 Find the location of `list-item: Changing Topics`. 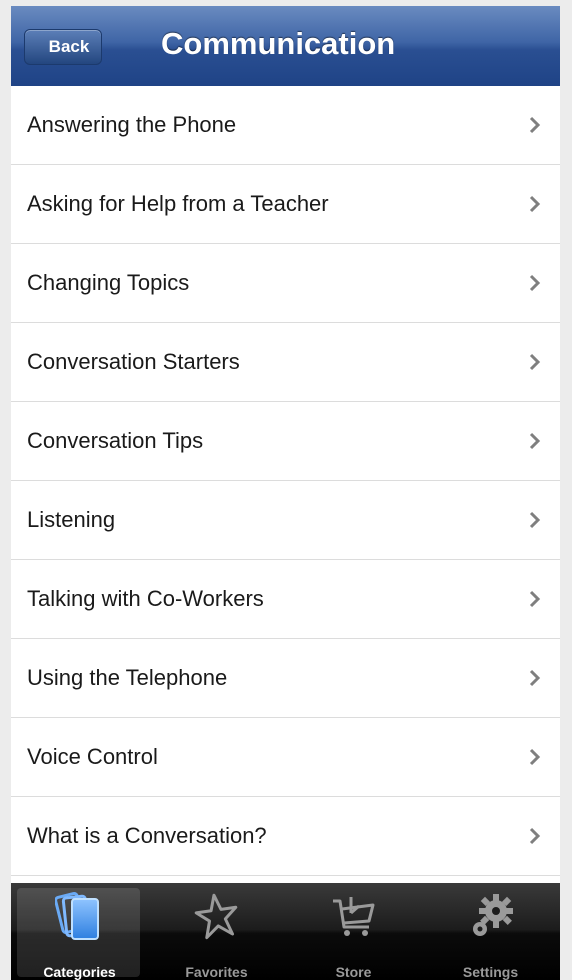

list-item: Changing Topics is located at coordinates (285, 283).